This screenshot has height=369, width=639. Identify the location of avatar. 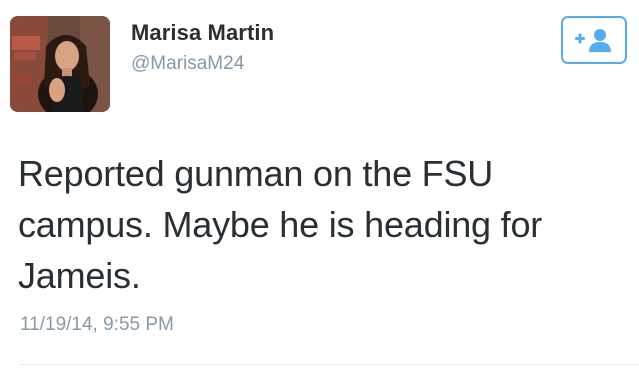
(60, 64).